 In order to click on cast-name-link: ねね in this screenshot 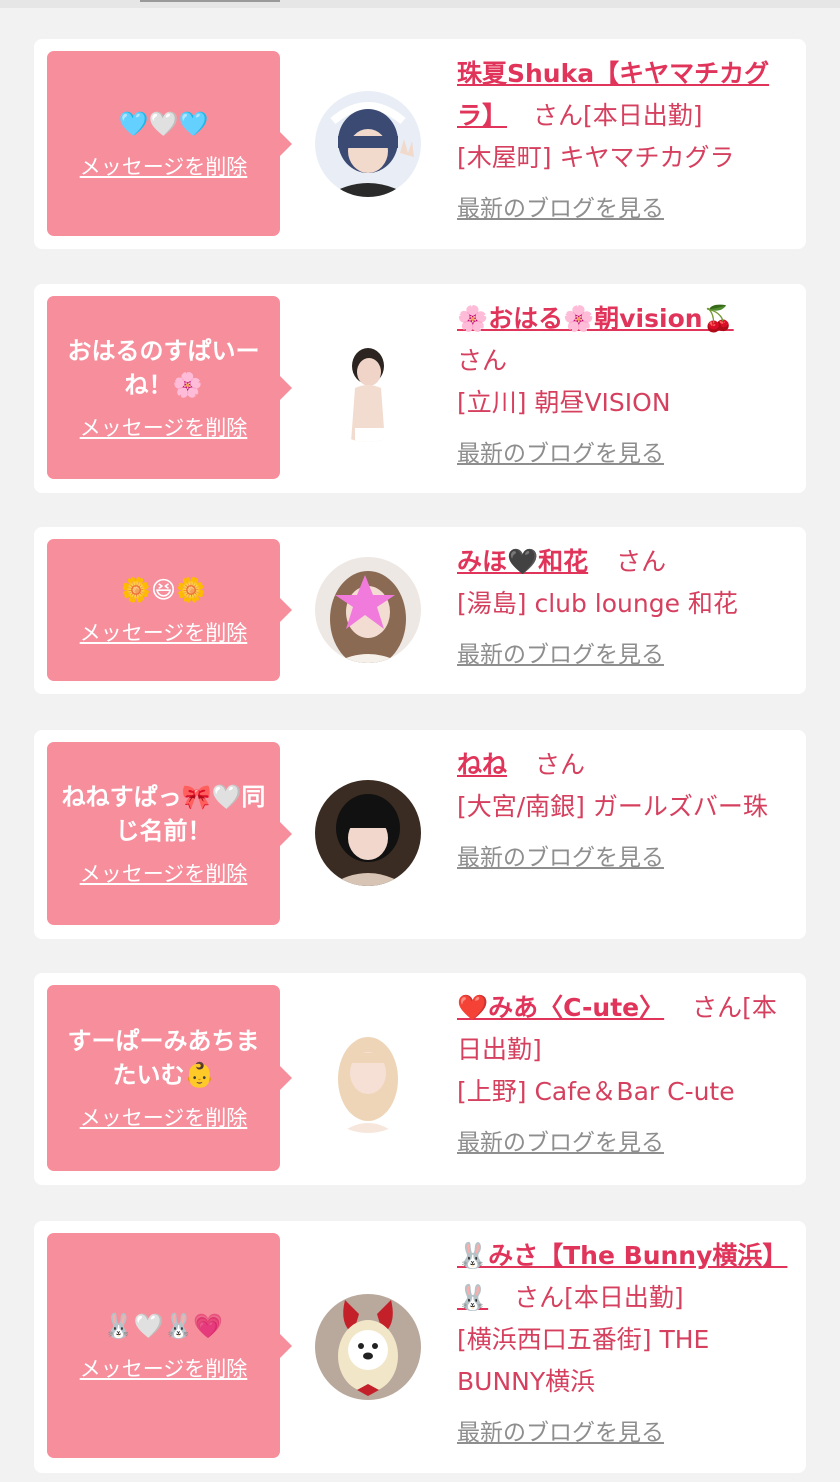, I will do `click(482, 764)`.